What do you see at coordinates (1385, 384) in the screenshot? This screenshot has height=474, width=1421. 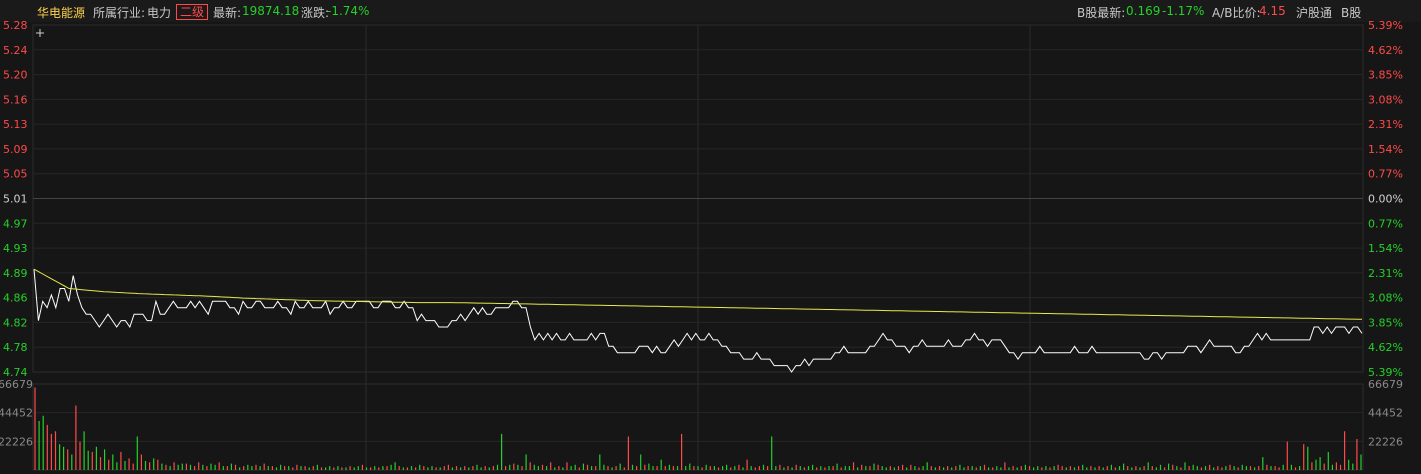 I see `volume-tick-label-right: 66679` at bounding box center [1385, 384].